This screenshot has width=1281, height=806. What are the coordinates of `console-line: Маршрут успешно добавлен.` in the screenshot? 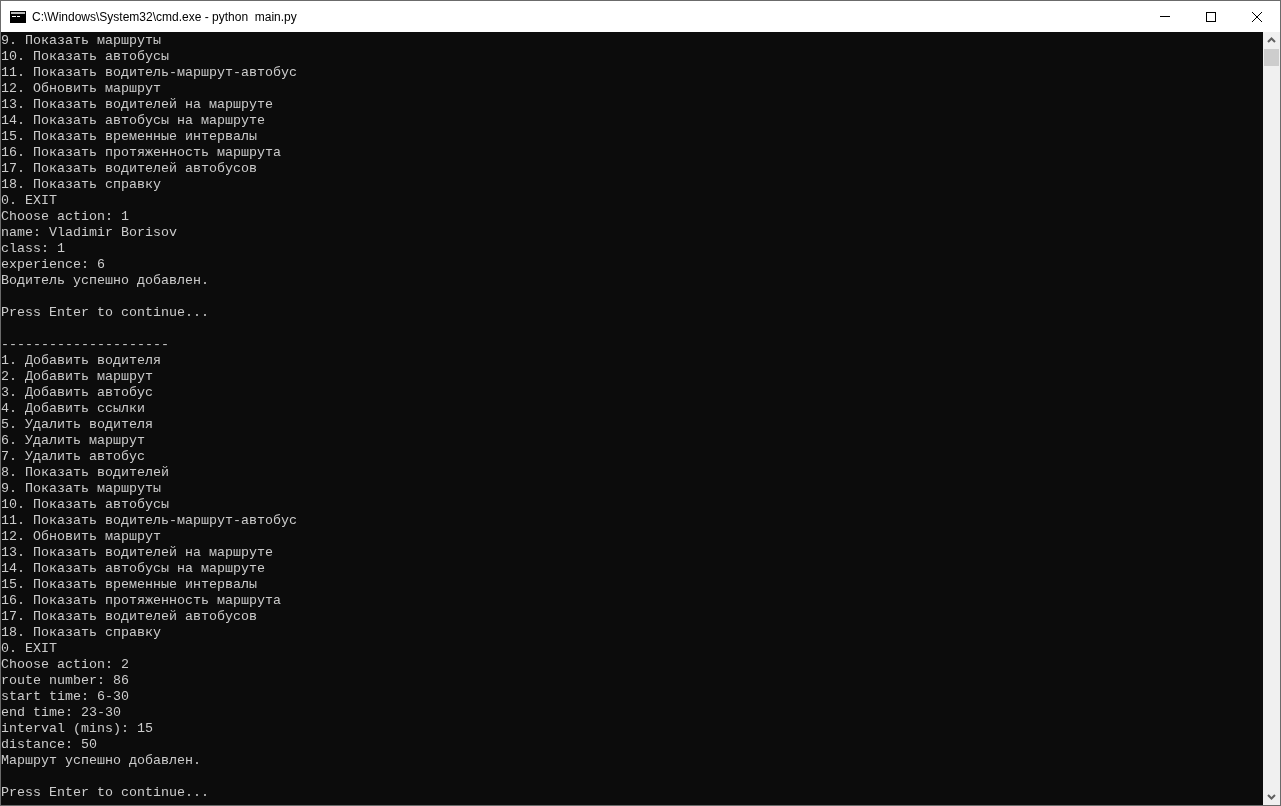 It's located at (101, 761).